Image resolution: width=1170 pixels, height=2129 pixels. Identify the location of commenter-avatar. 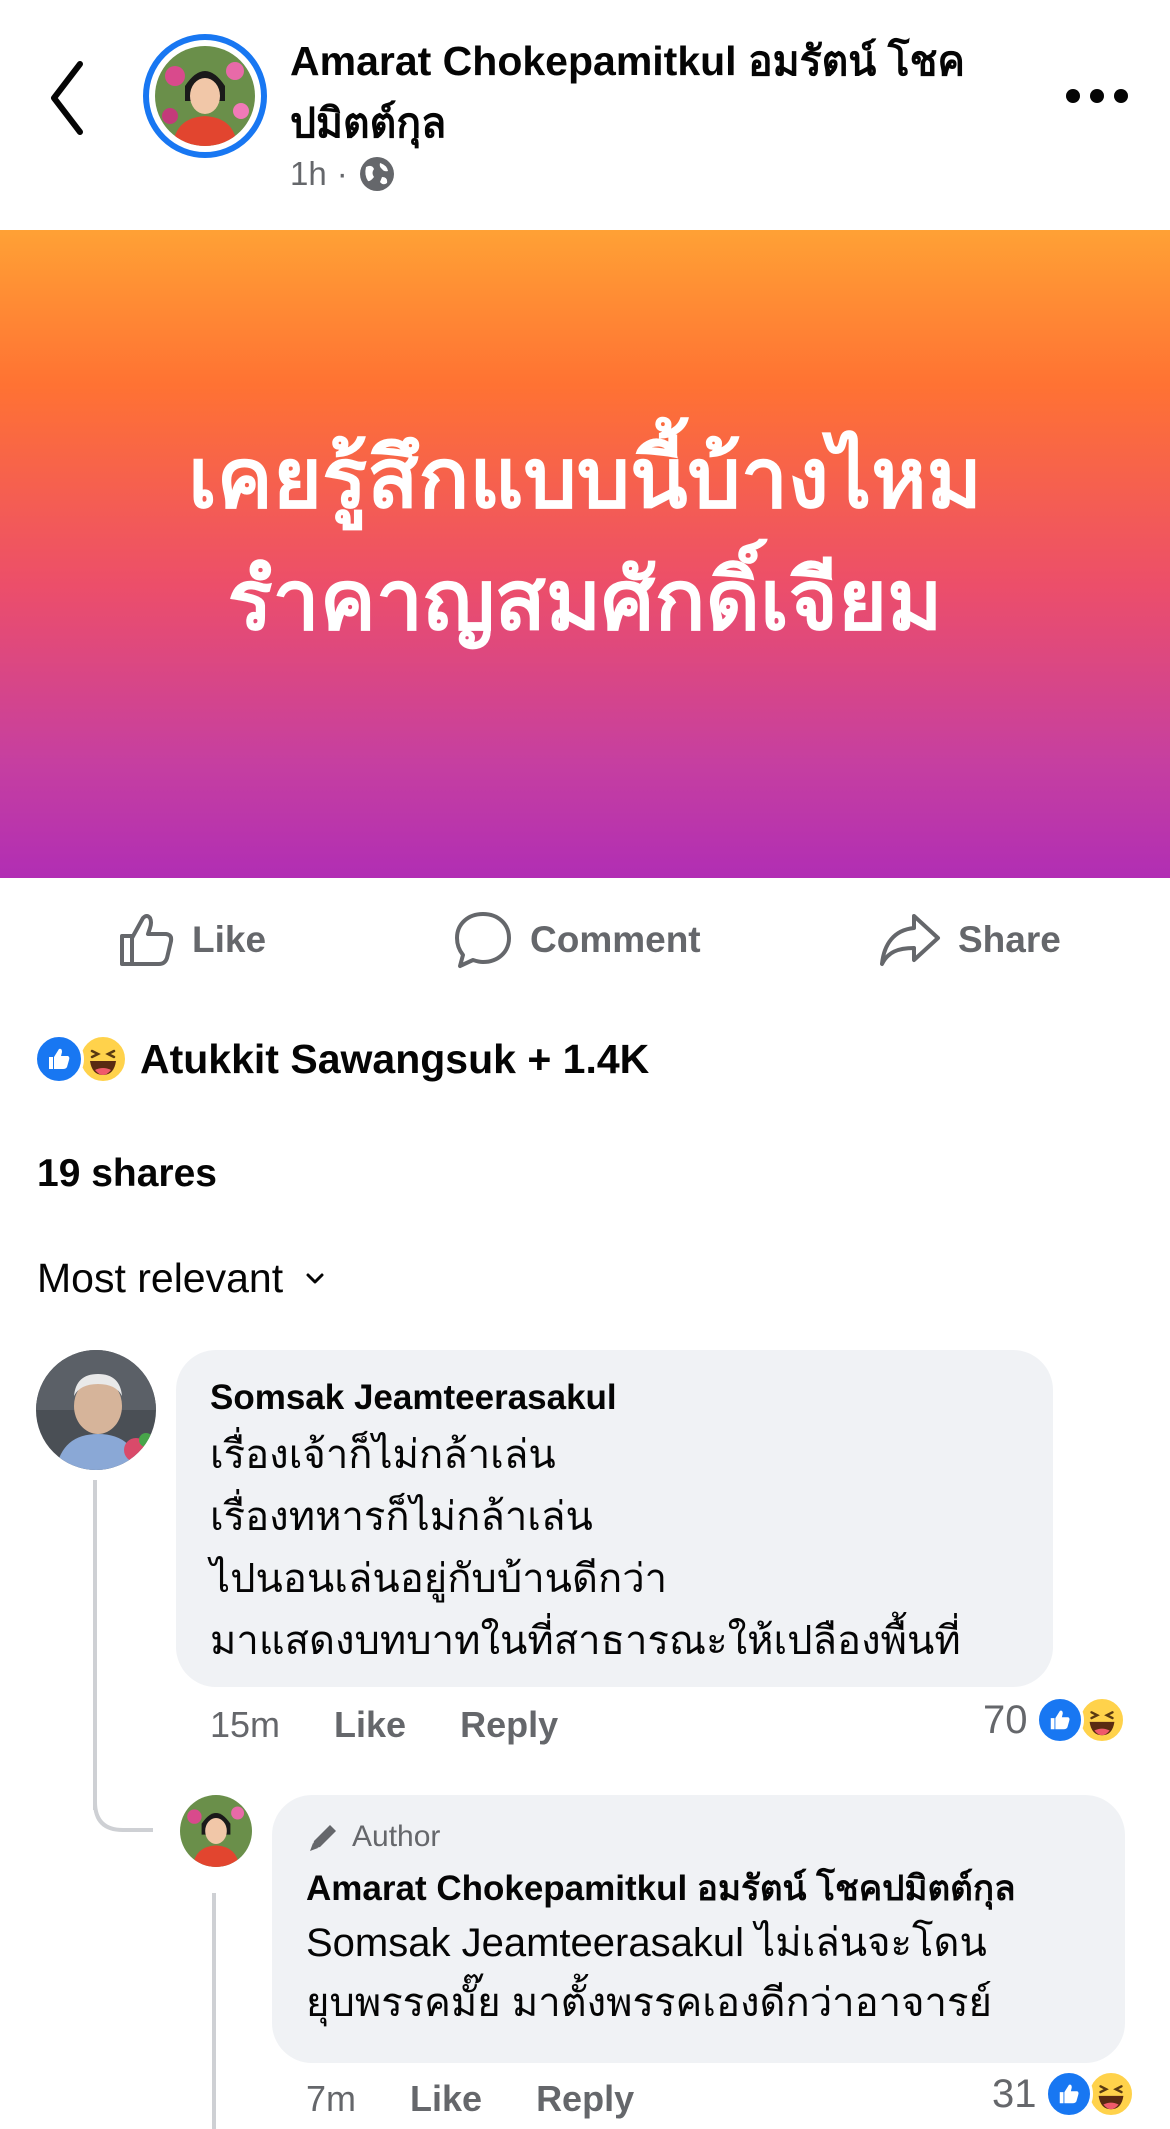
(96, 1410).